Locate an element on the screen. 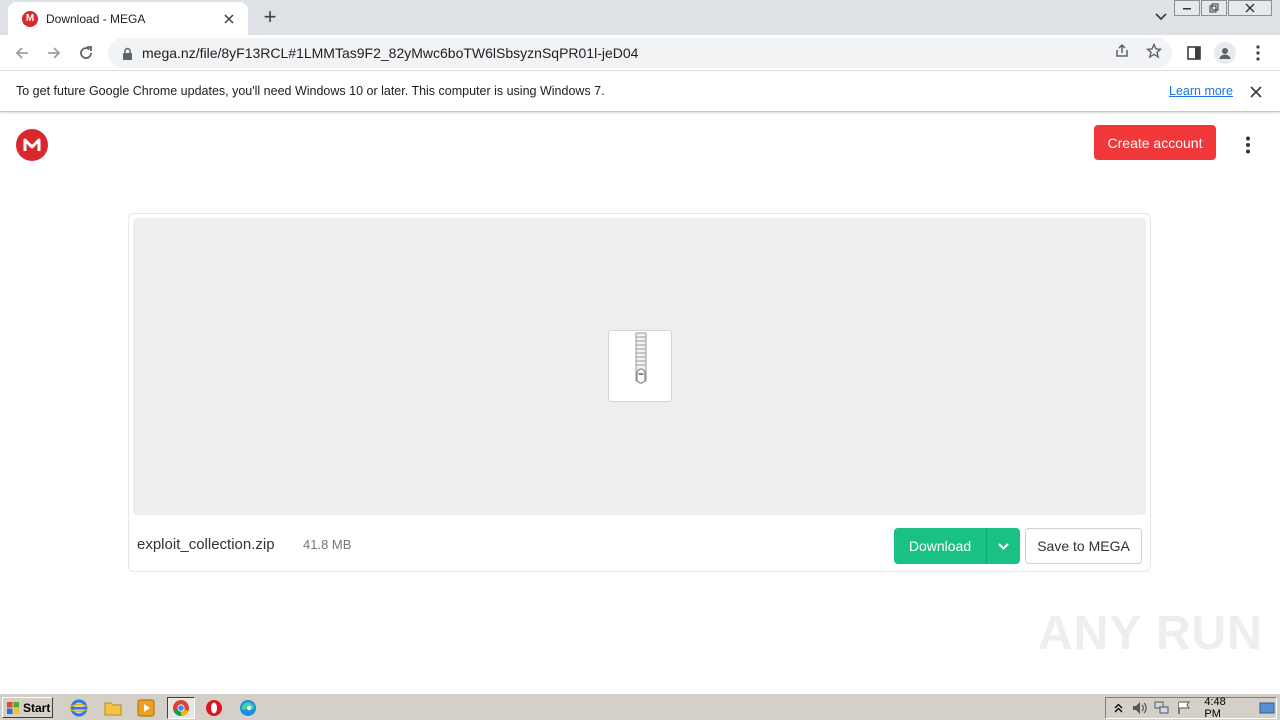 Image resolution: width=1280 pixels, height=720 pixels. window-close-icon is located at coordinates (1250, 8).